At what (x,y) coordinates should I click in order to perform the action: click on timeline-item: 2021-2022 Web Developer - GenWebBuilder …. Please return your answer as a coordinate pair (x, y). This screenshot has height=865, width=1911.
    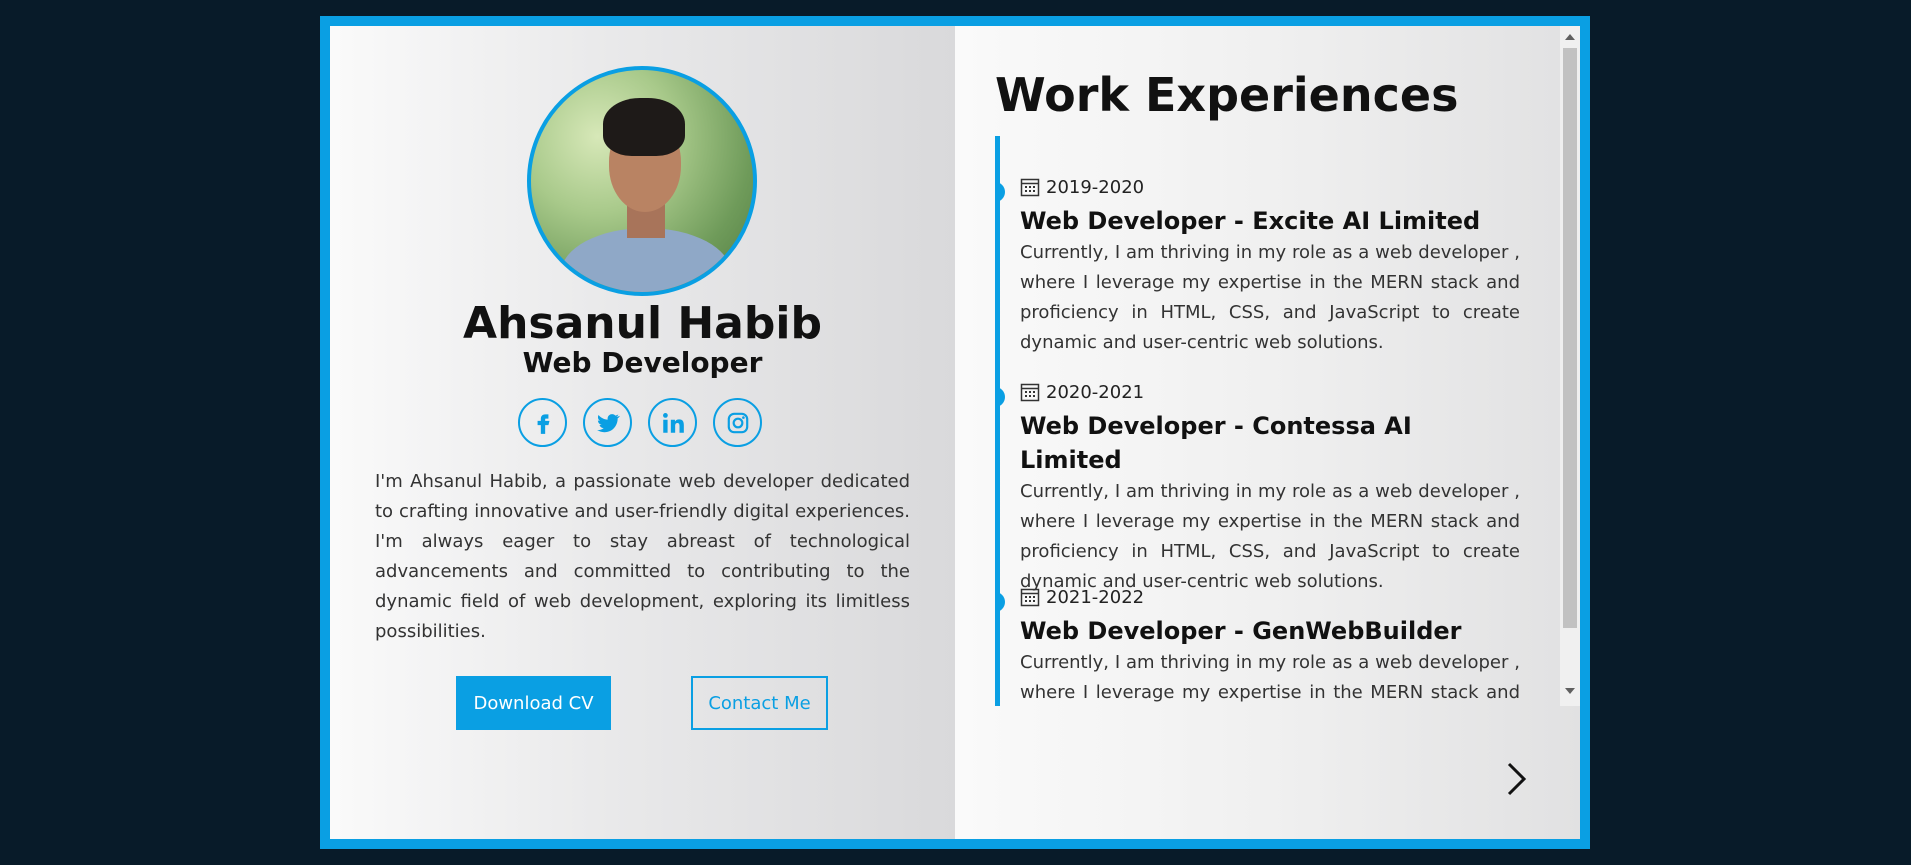
    Looking at the image, I should click on (1257, 644).